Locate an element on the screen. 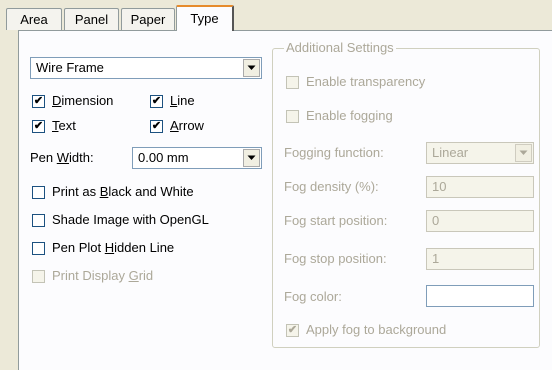  tab-type-label: Type is located at coordinates (204, 18).